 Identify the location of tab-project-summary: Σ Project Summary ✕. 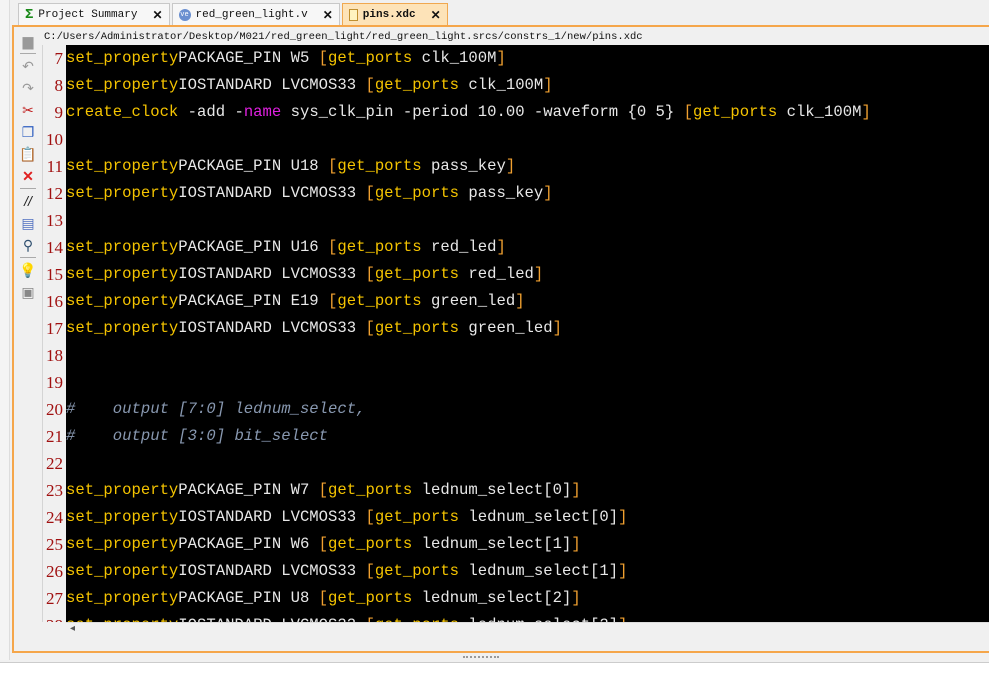
(94, 14).